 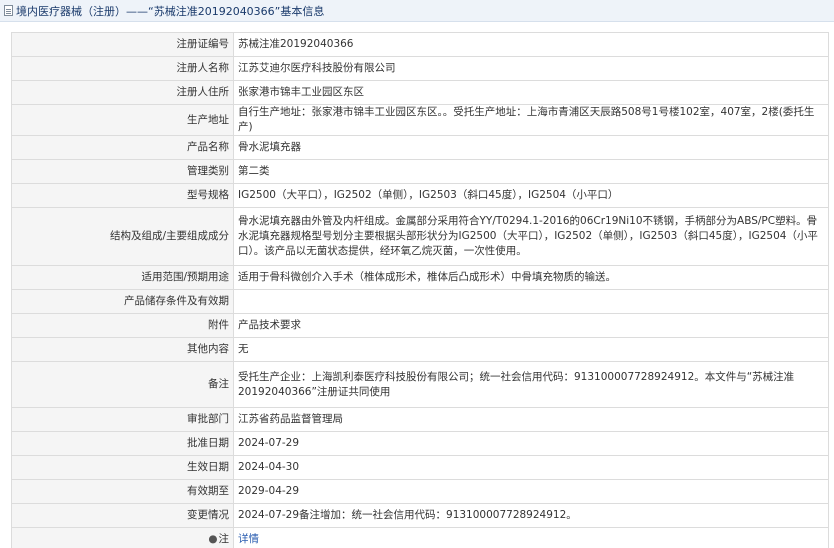 What do you see at coordinates (122, 236) in the screenshot?
I see `row-label: 结构及组成/主要组成成分` at bounding box center [122, 236].